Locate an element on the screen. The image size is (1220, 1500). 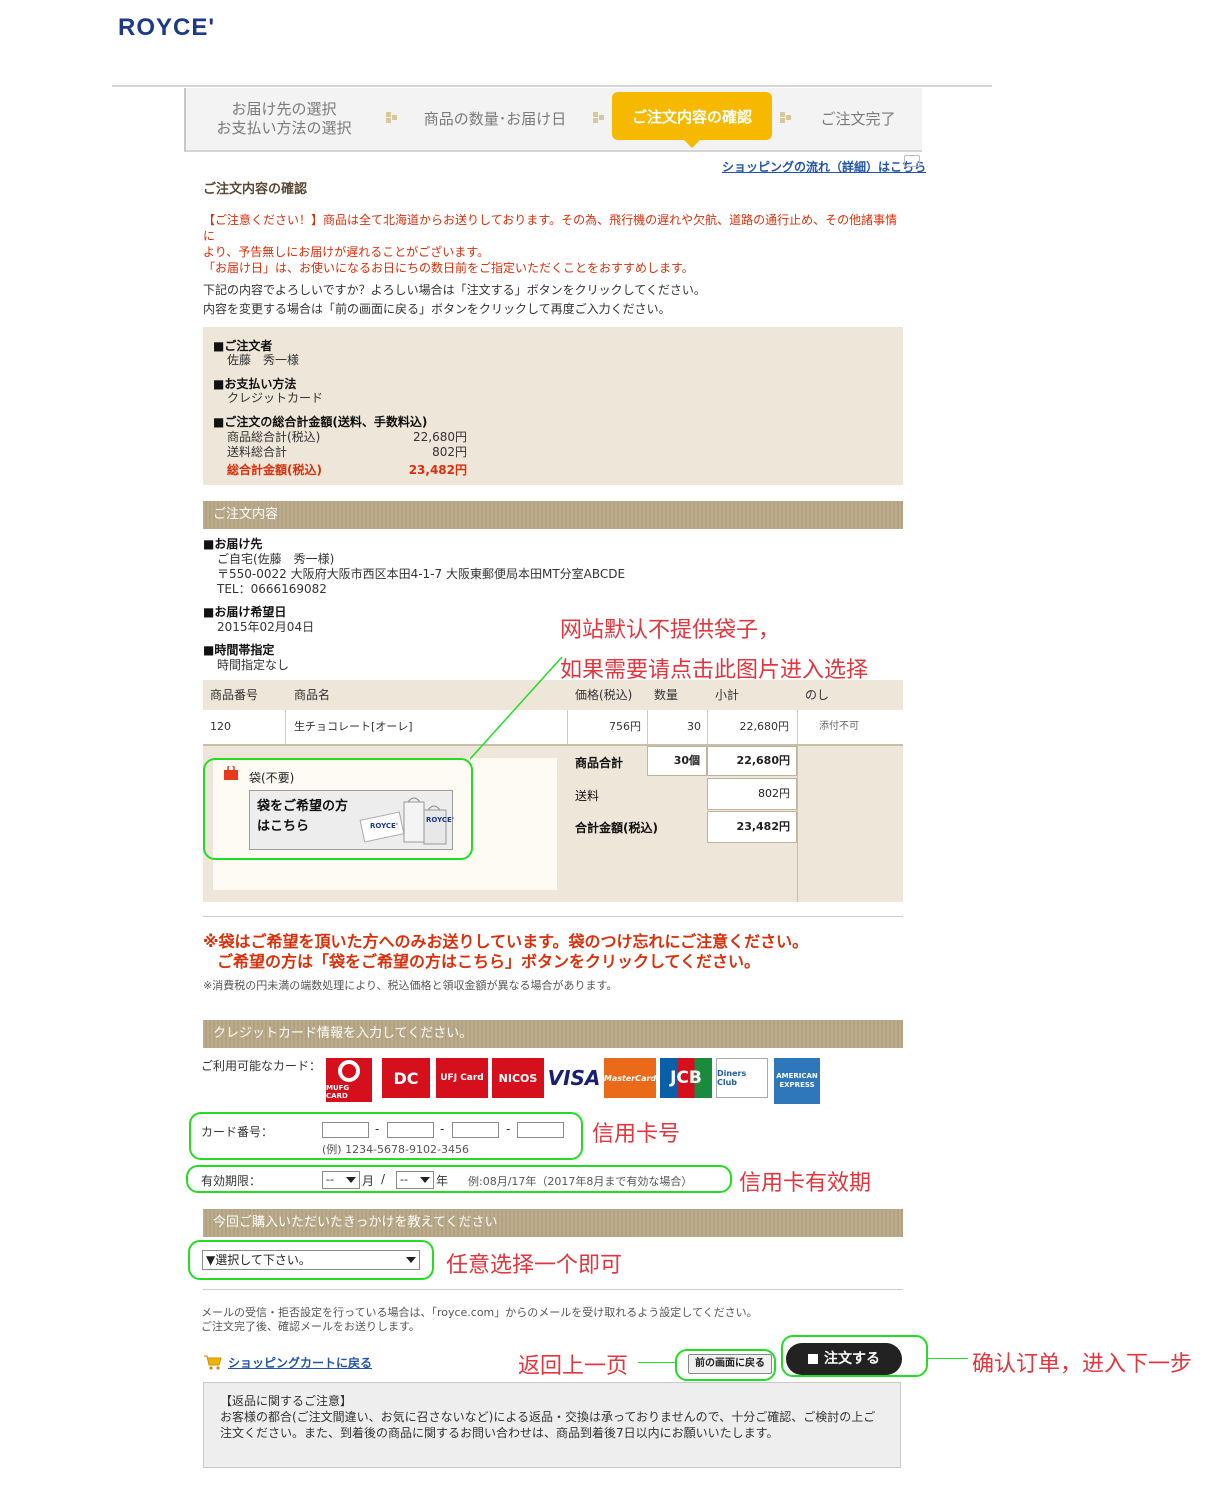
annotation-survey: 任意选择一个即可 is located at coordinates (534, 1265).